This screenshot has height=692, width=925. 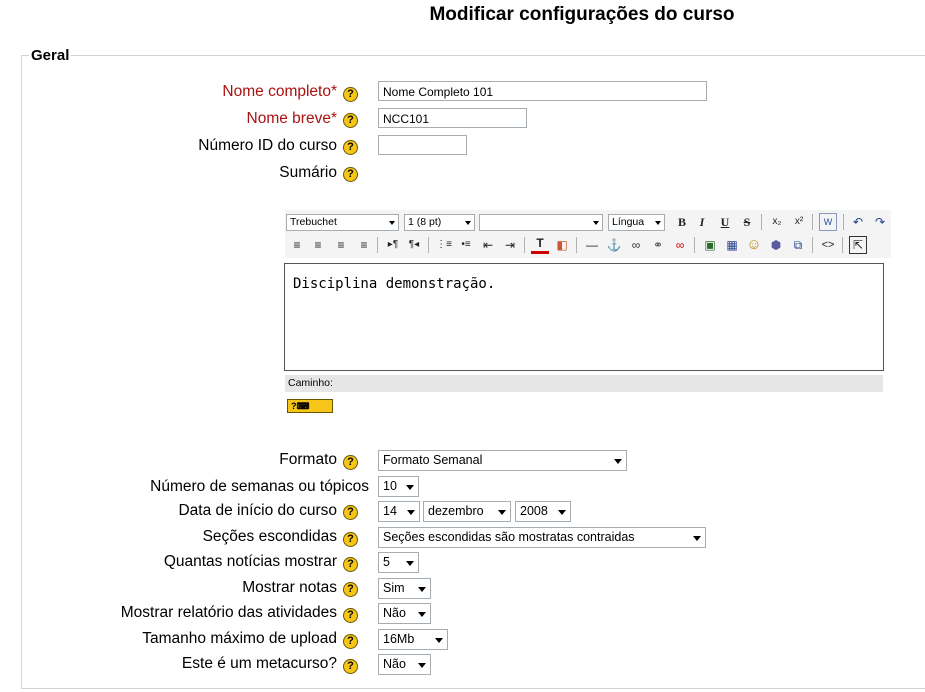 I want to click on noticias-select: 5, so click(x=398, y=562).